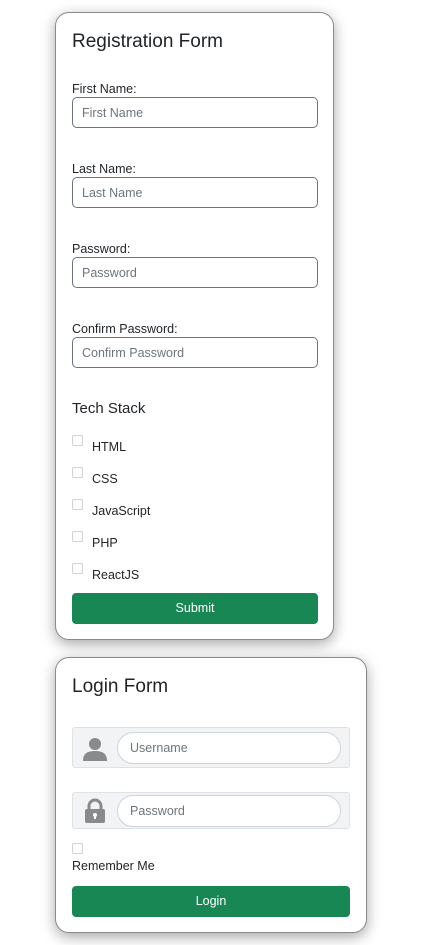 This screenshot has height=945, width=431. What do you see at coordinates (195, 112) in the screenshot?
I see `first-name-input` at bounding box center [195, 112].